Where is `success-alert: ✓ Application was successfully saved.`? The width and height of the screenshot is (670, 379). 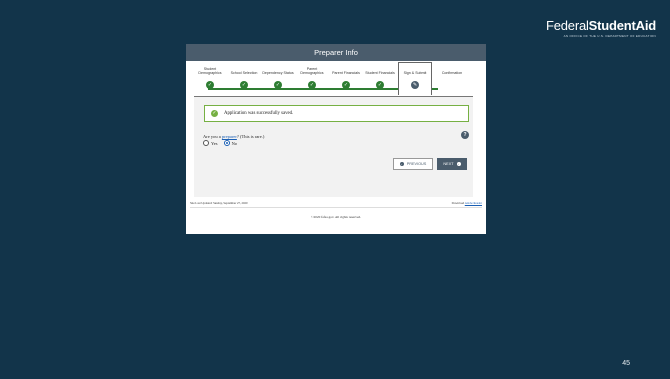
success-alert: ✓ Application was successfully saved. is located at coordinates (336, 113).